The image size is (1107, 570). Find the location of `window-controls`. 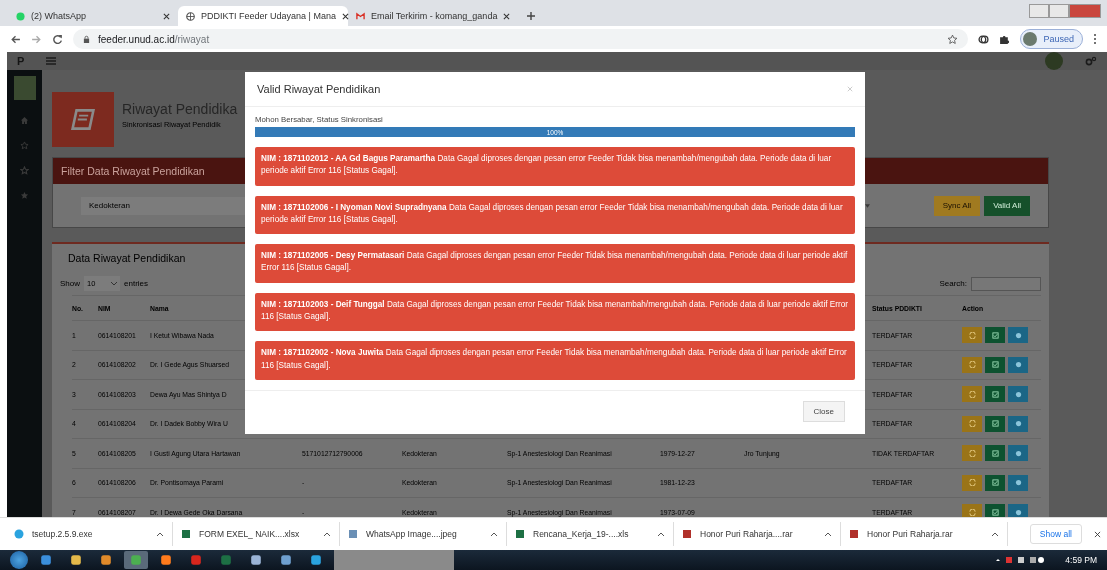

window-controls is located at coordinates (1065, 11).